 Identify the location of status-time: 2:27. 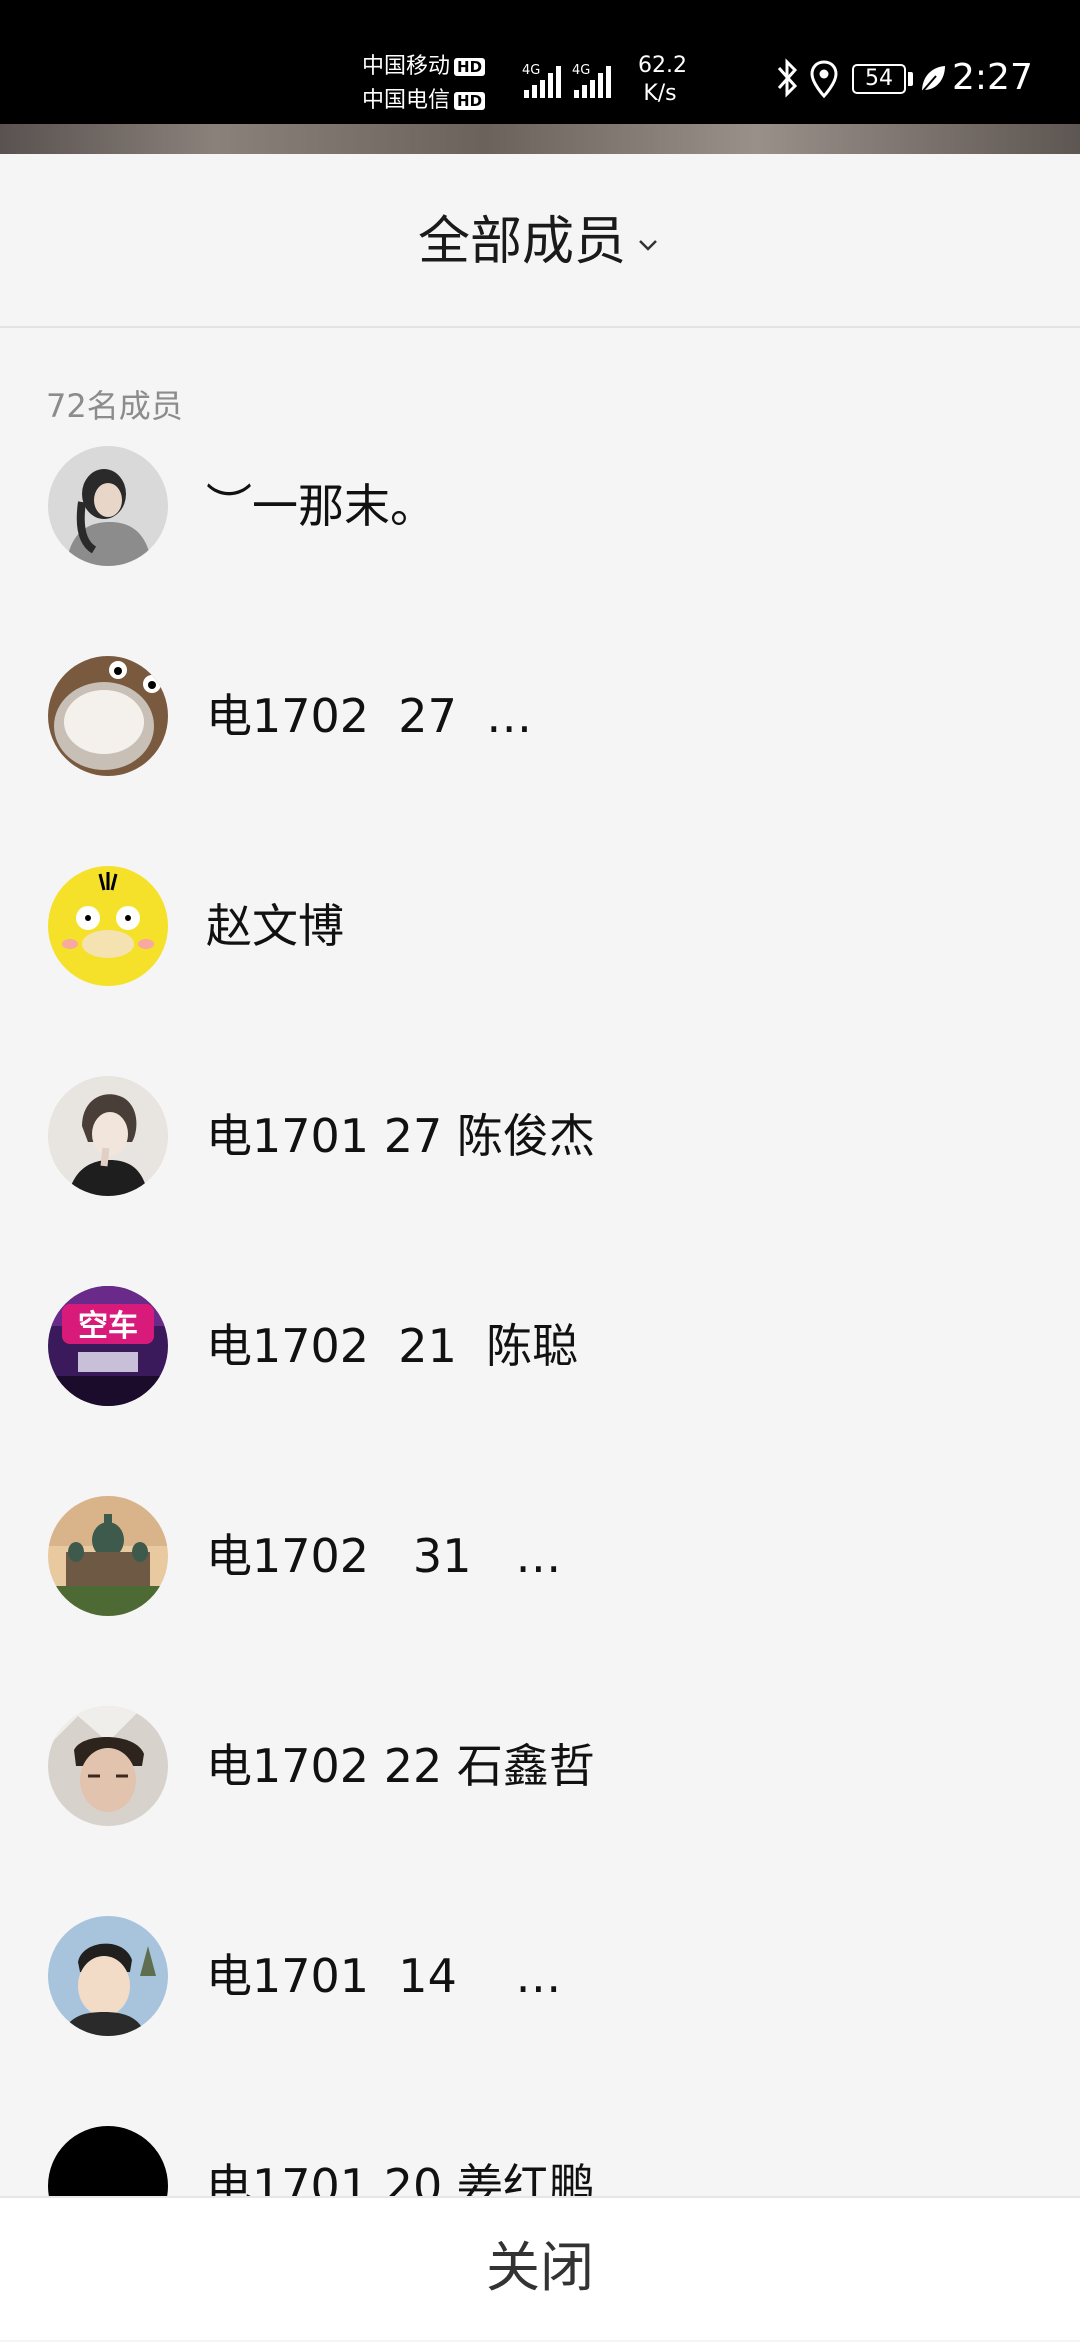
(992, 77).